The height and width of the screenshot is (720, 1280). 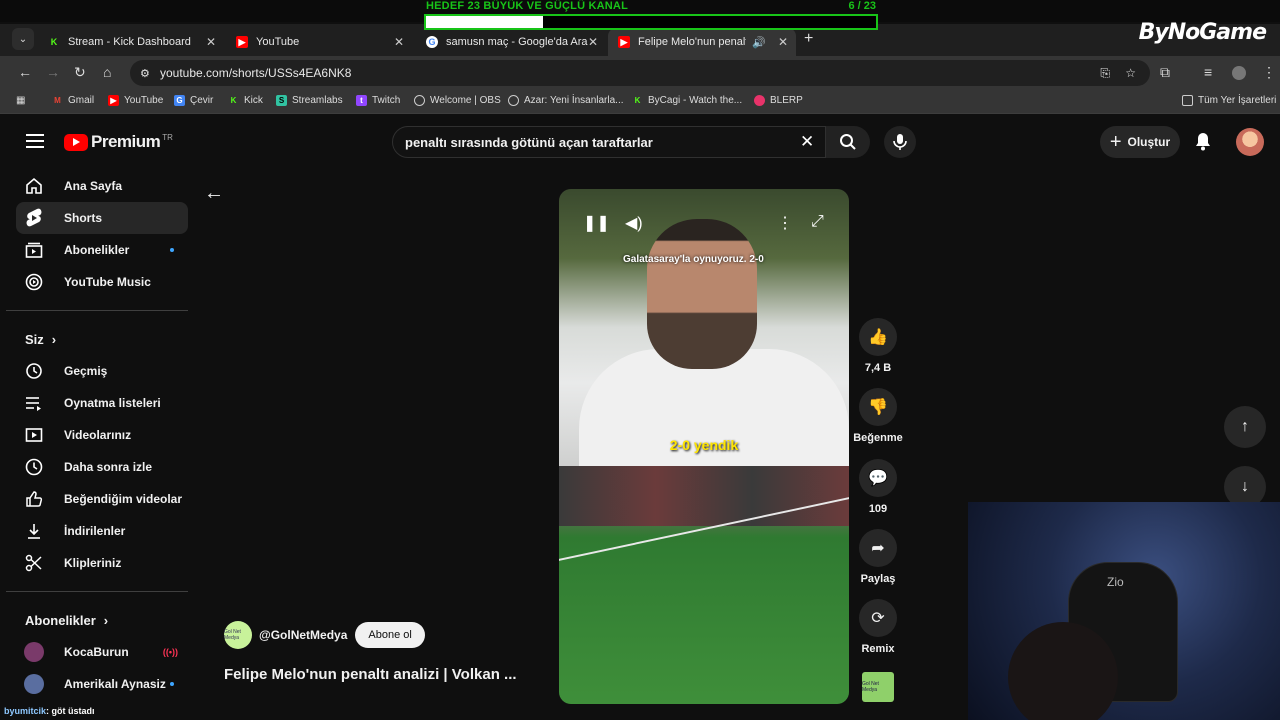 I want to click on site-info-icon: ⚙, so click(x=145, y=73).